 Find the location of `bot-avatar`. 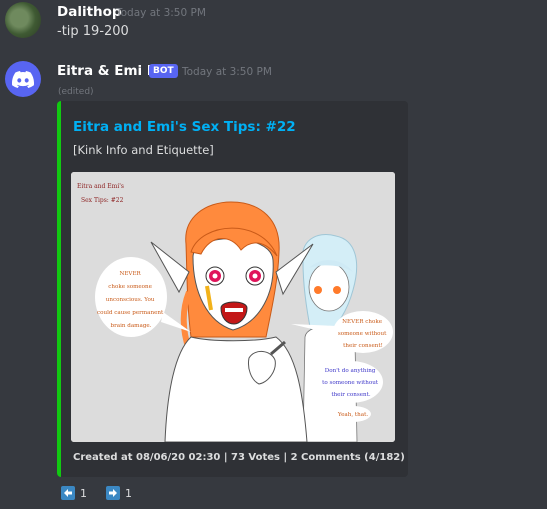

bot-avatar is located at coordinates (23, 79).